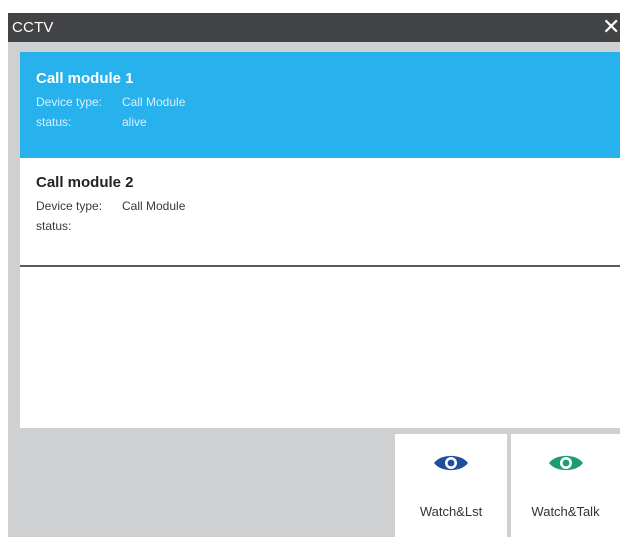  I want to click on close-icon: ✕, so click(611, 27).